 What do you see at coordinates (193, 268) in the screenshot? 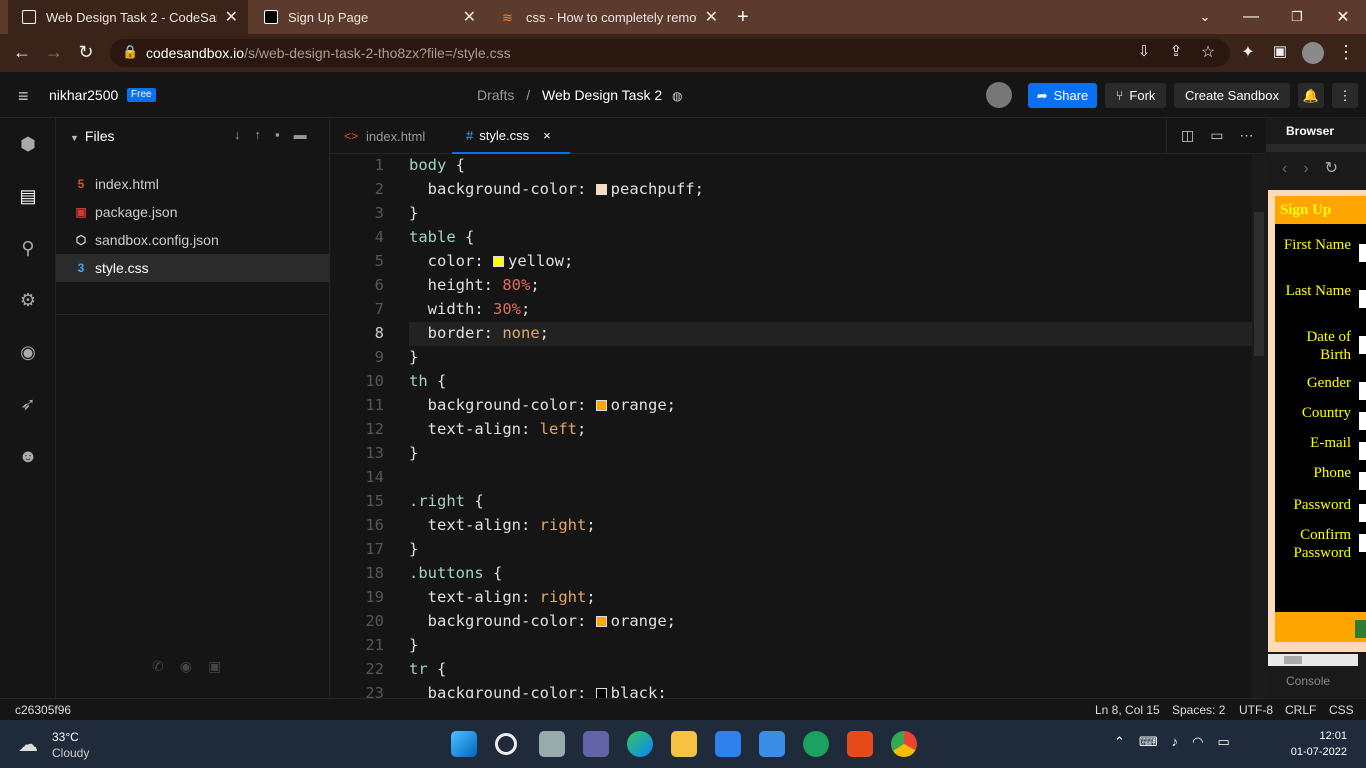
I see `file-item: 3 style.css` at bounding box center [193, 268].